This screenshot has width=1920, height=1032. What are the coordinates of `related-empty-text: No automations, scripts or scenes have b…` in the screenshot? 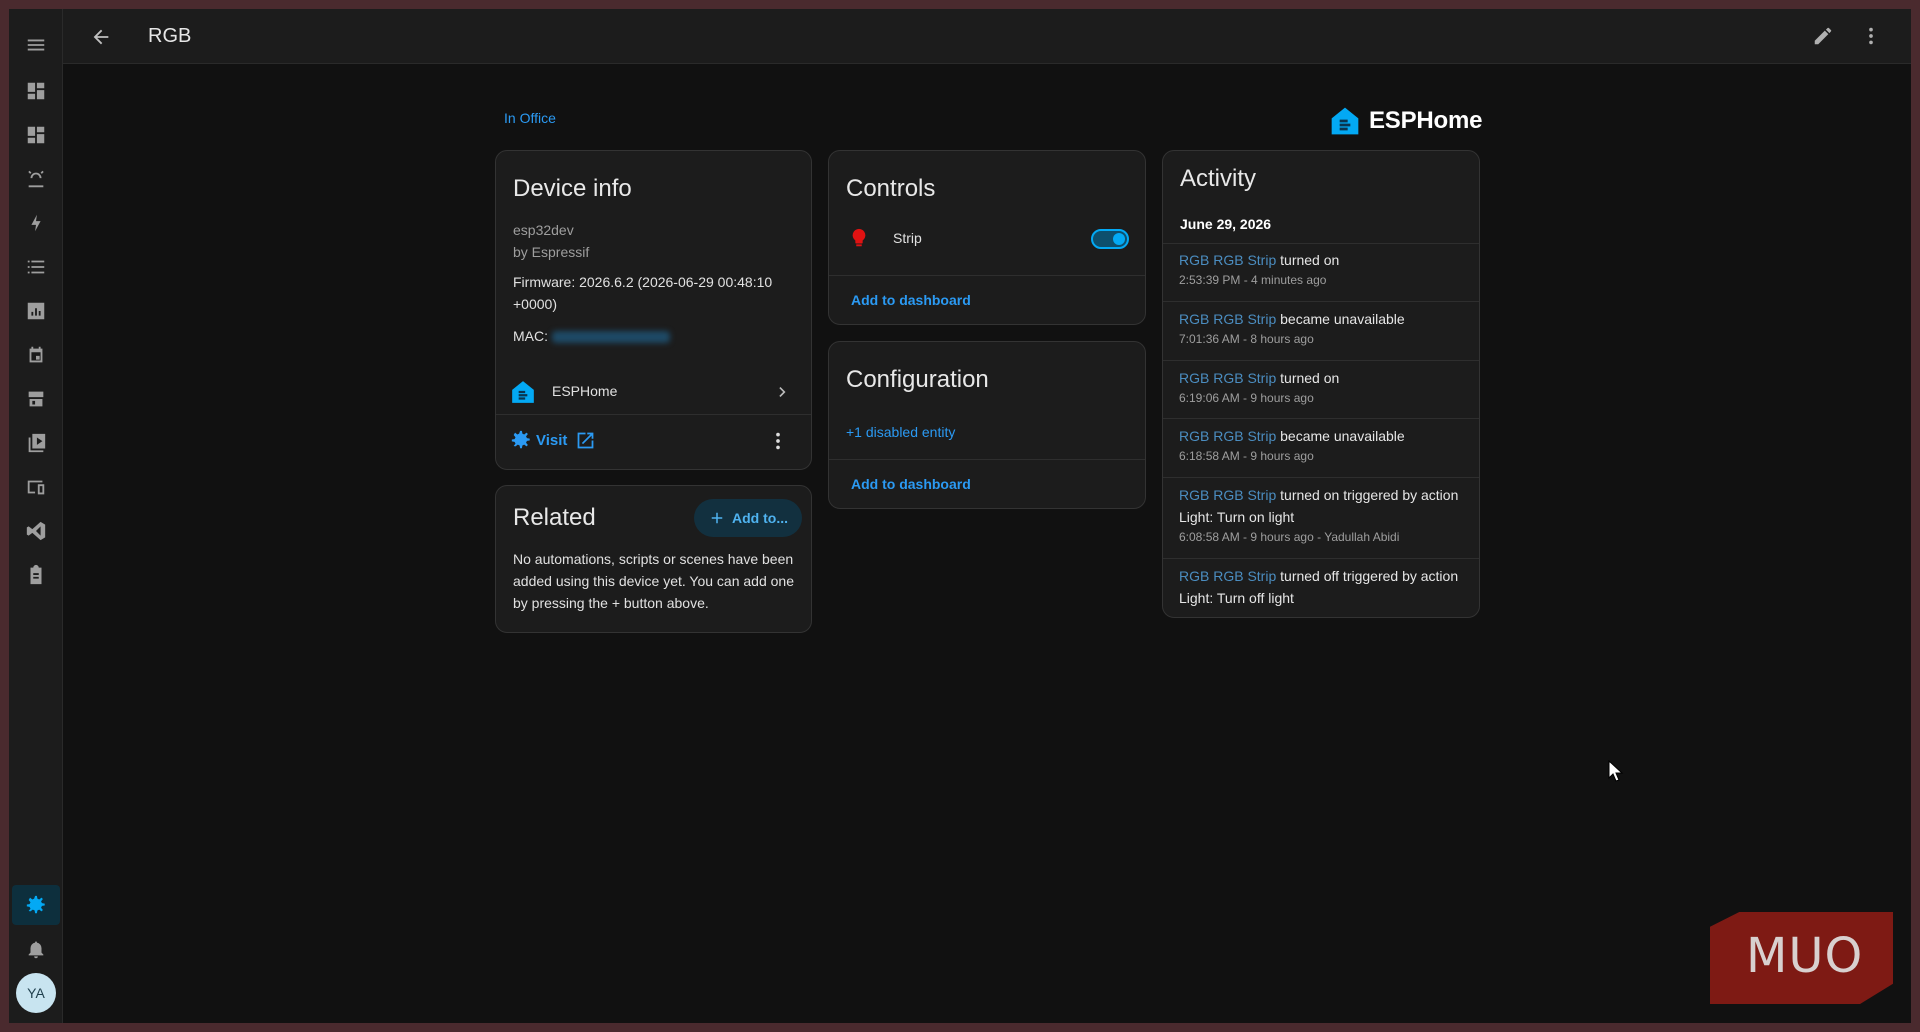 It's located at (653, 581).